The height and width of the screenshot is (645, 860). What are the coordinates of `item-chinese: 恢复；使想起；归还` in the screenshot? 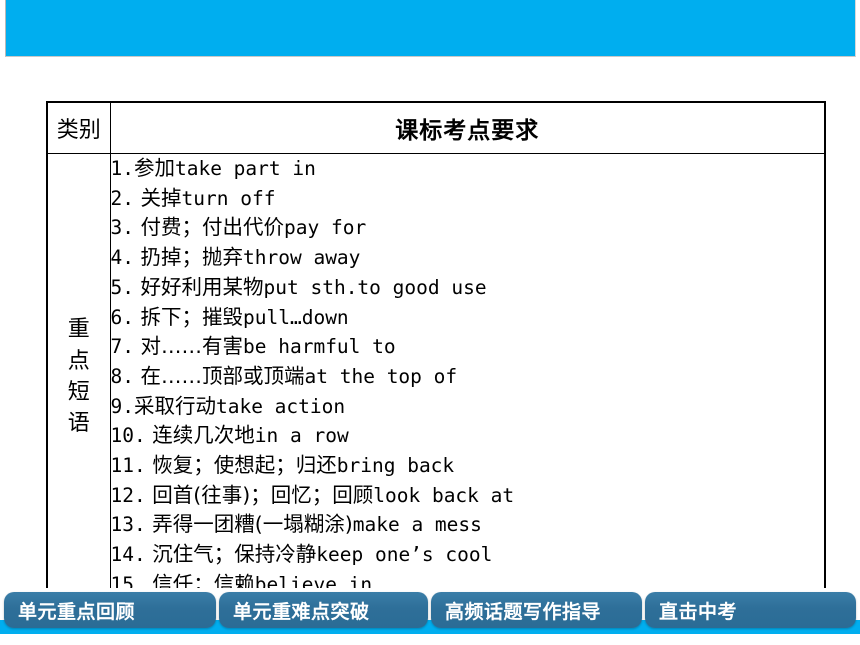 It's located at (241, 465).